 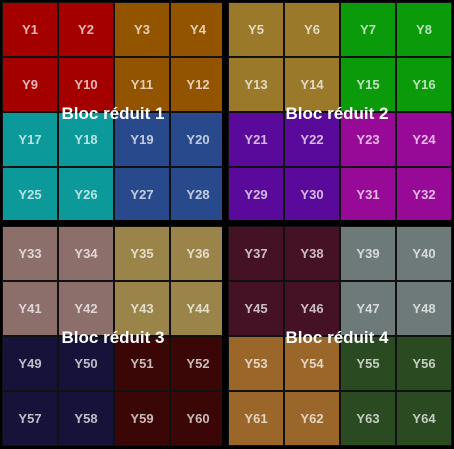 What do you see at coordinates (86, 194) in the screenshot?
I see `cell-y26: Y26` at bounding box center [86, 194].